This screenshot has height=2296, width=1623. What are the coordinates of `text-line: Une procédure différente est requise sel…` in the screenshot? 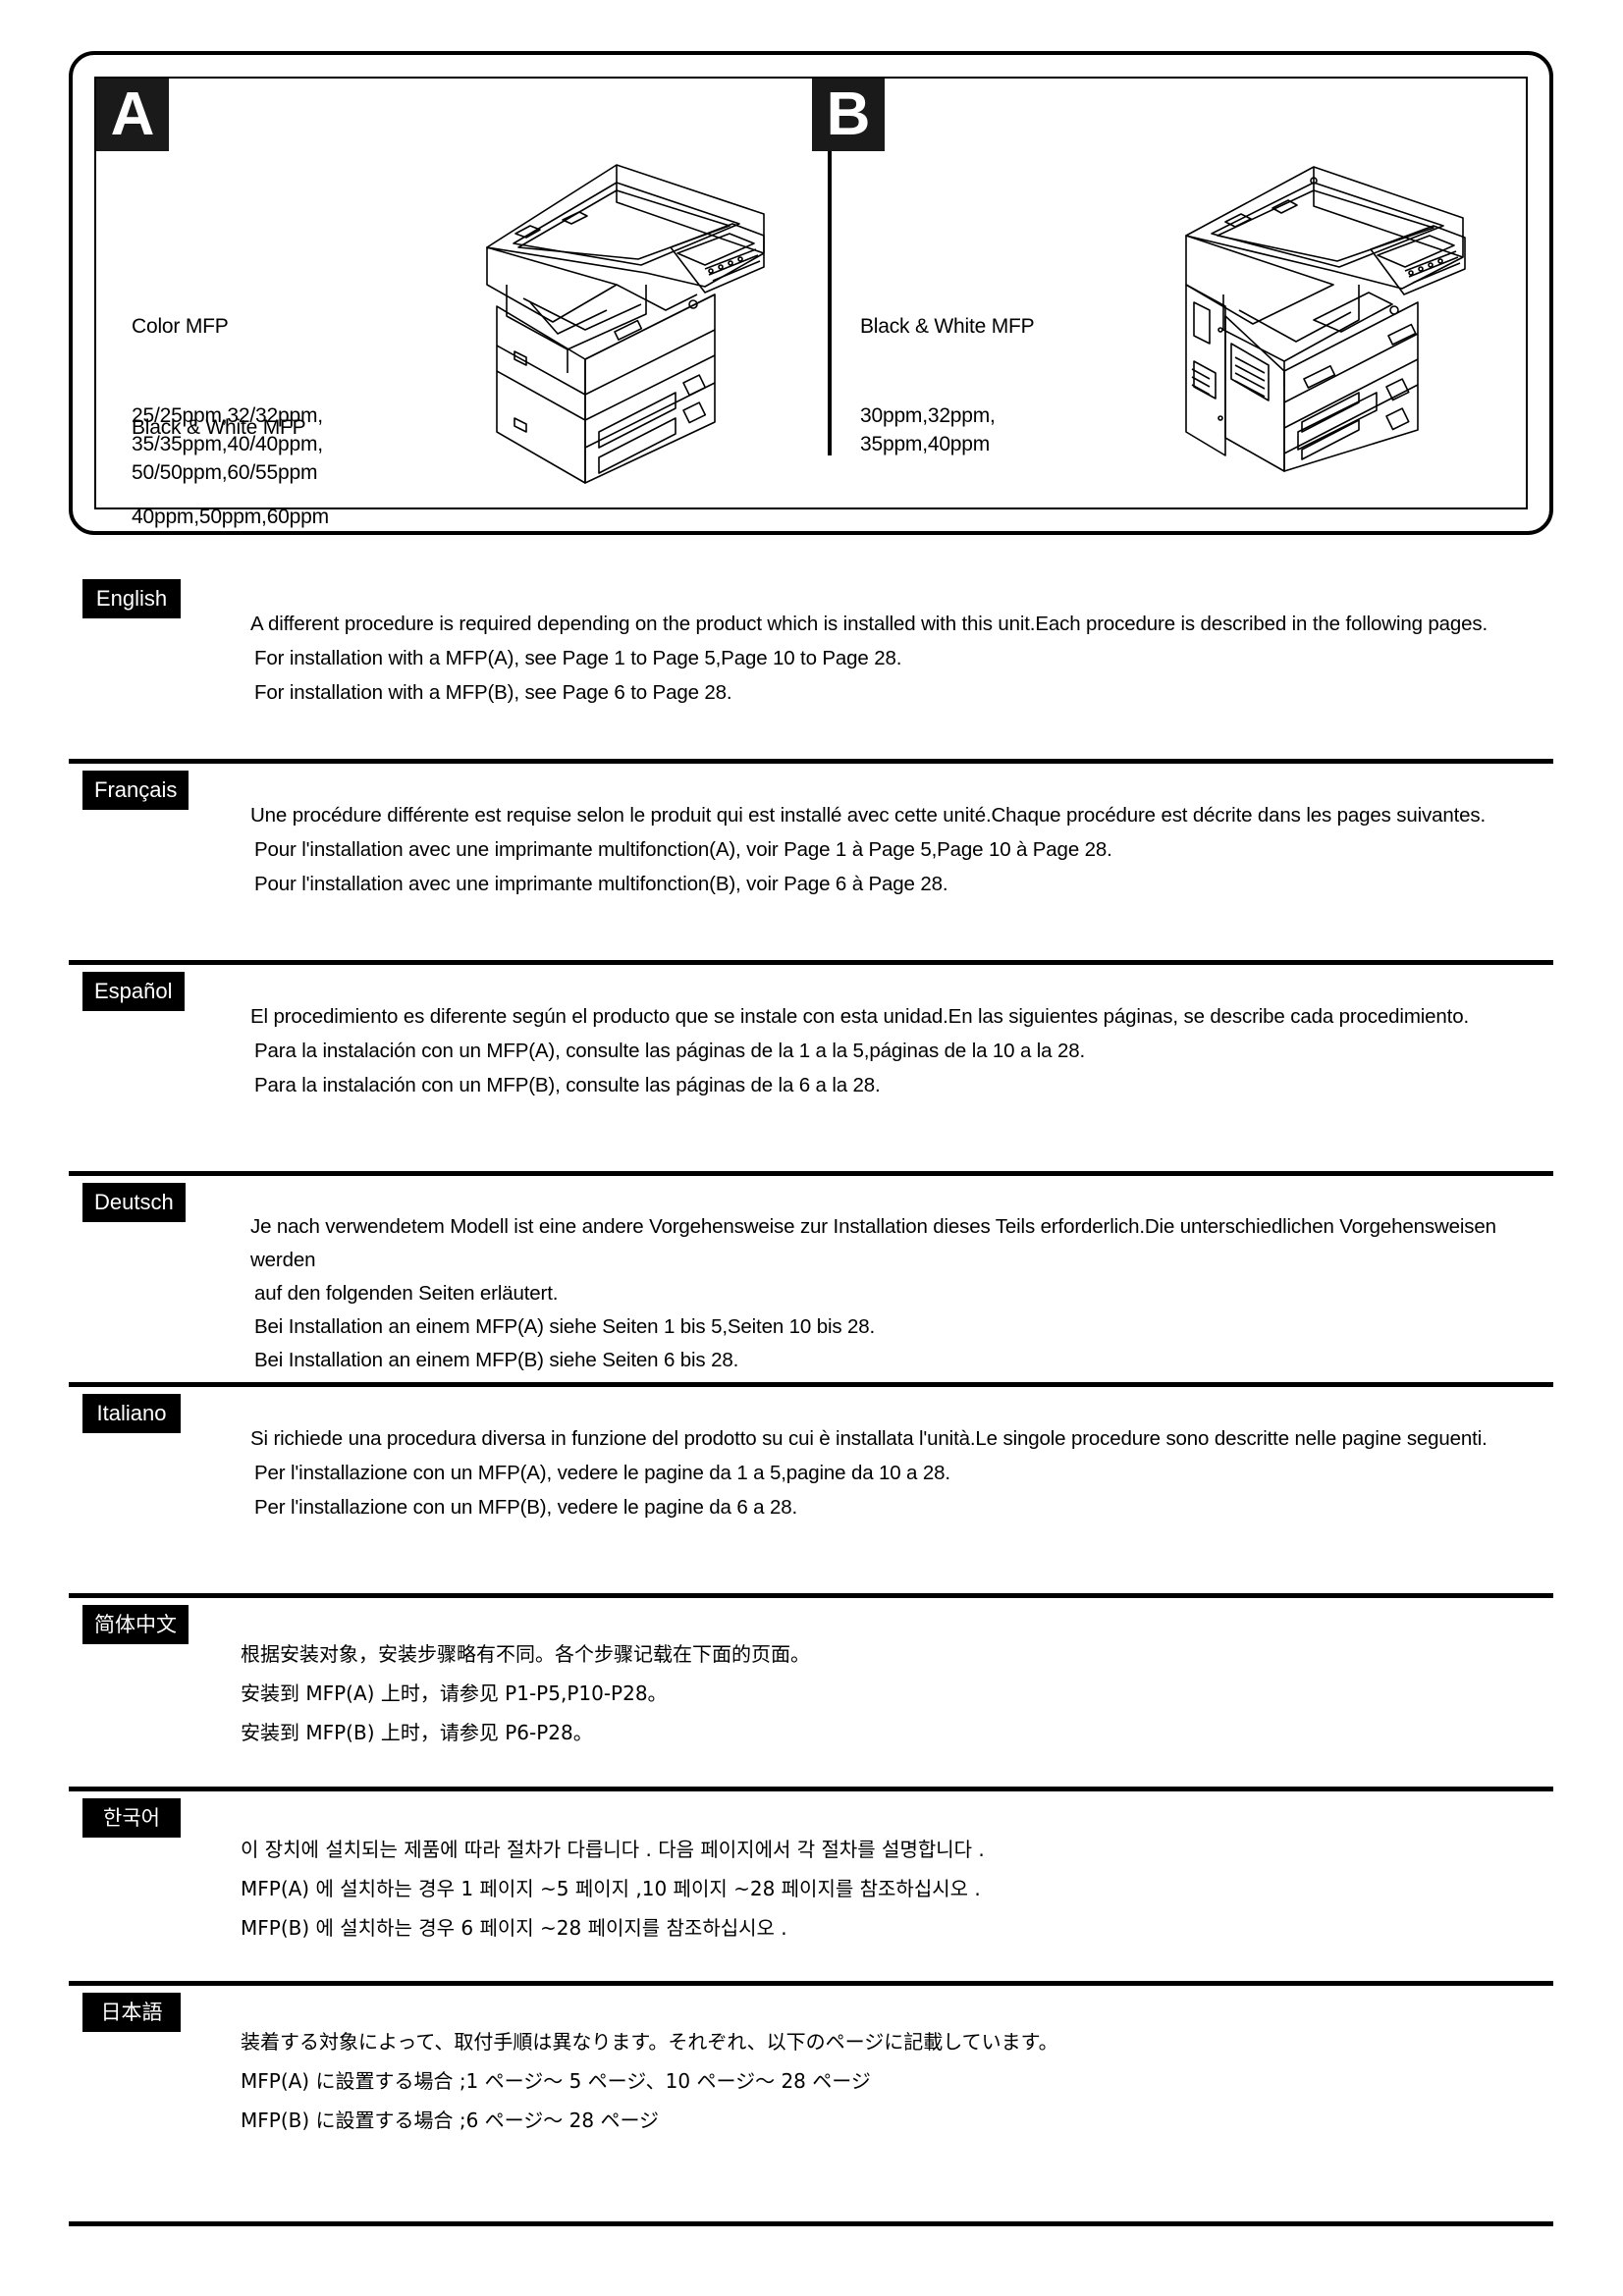 It's located at (868, 815).